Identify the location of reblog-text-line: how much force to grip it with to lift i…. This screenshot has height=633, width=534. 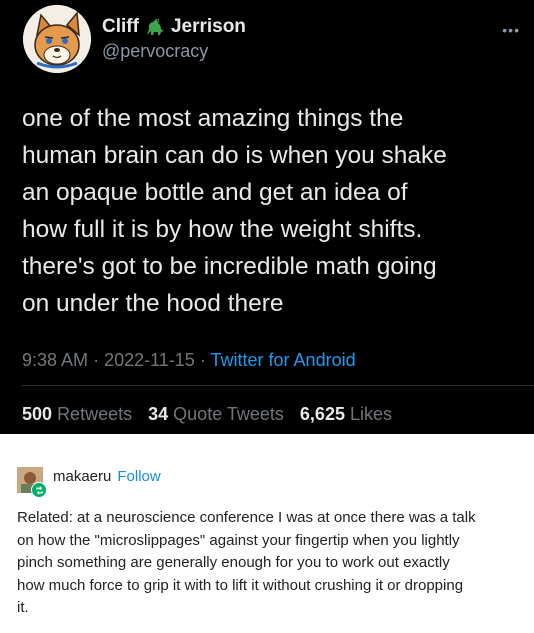
(240, 585).